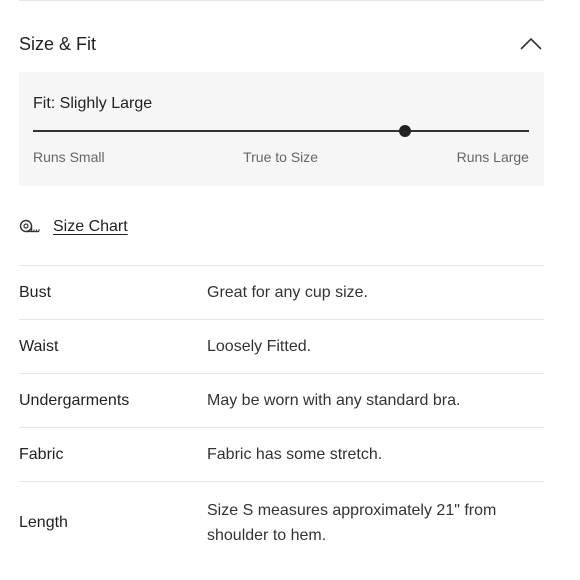  Describe the element at coordinates (35, 292) in the screenshot. I see `detail-label: Bust` at that location.